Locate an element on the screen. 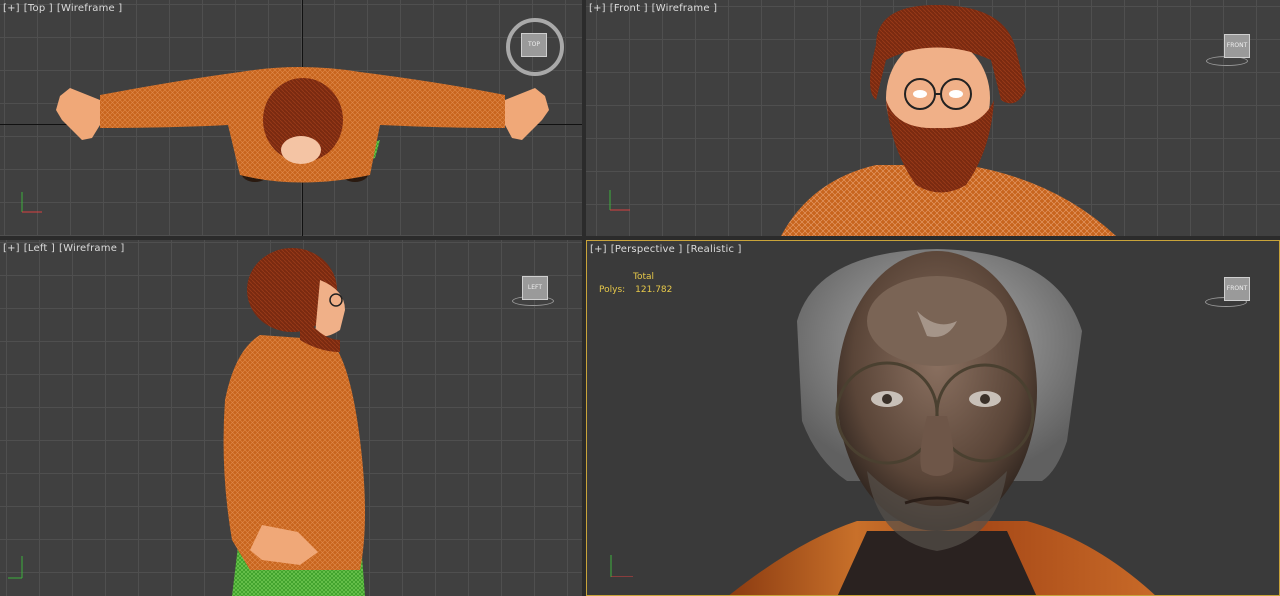  viewport-view-name: [Top ] is located at coordinates (38, 8).